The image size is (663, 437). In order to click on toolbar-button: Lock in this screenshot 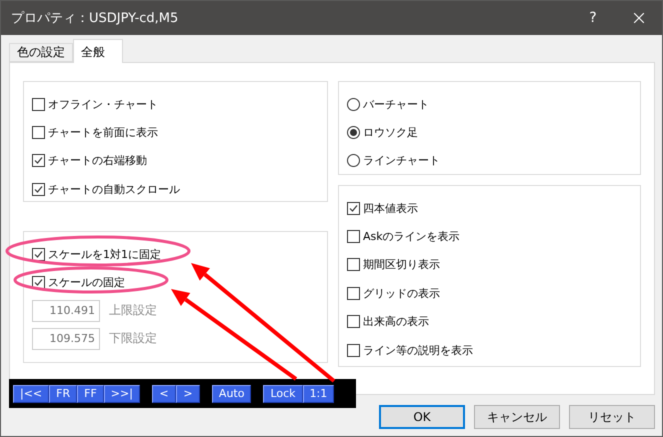, I will do `click(283, 393)`.